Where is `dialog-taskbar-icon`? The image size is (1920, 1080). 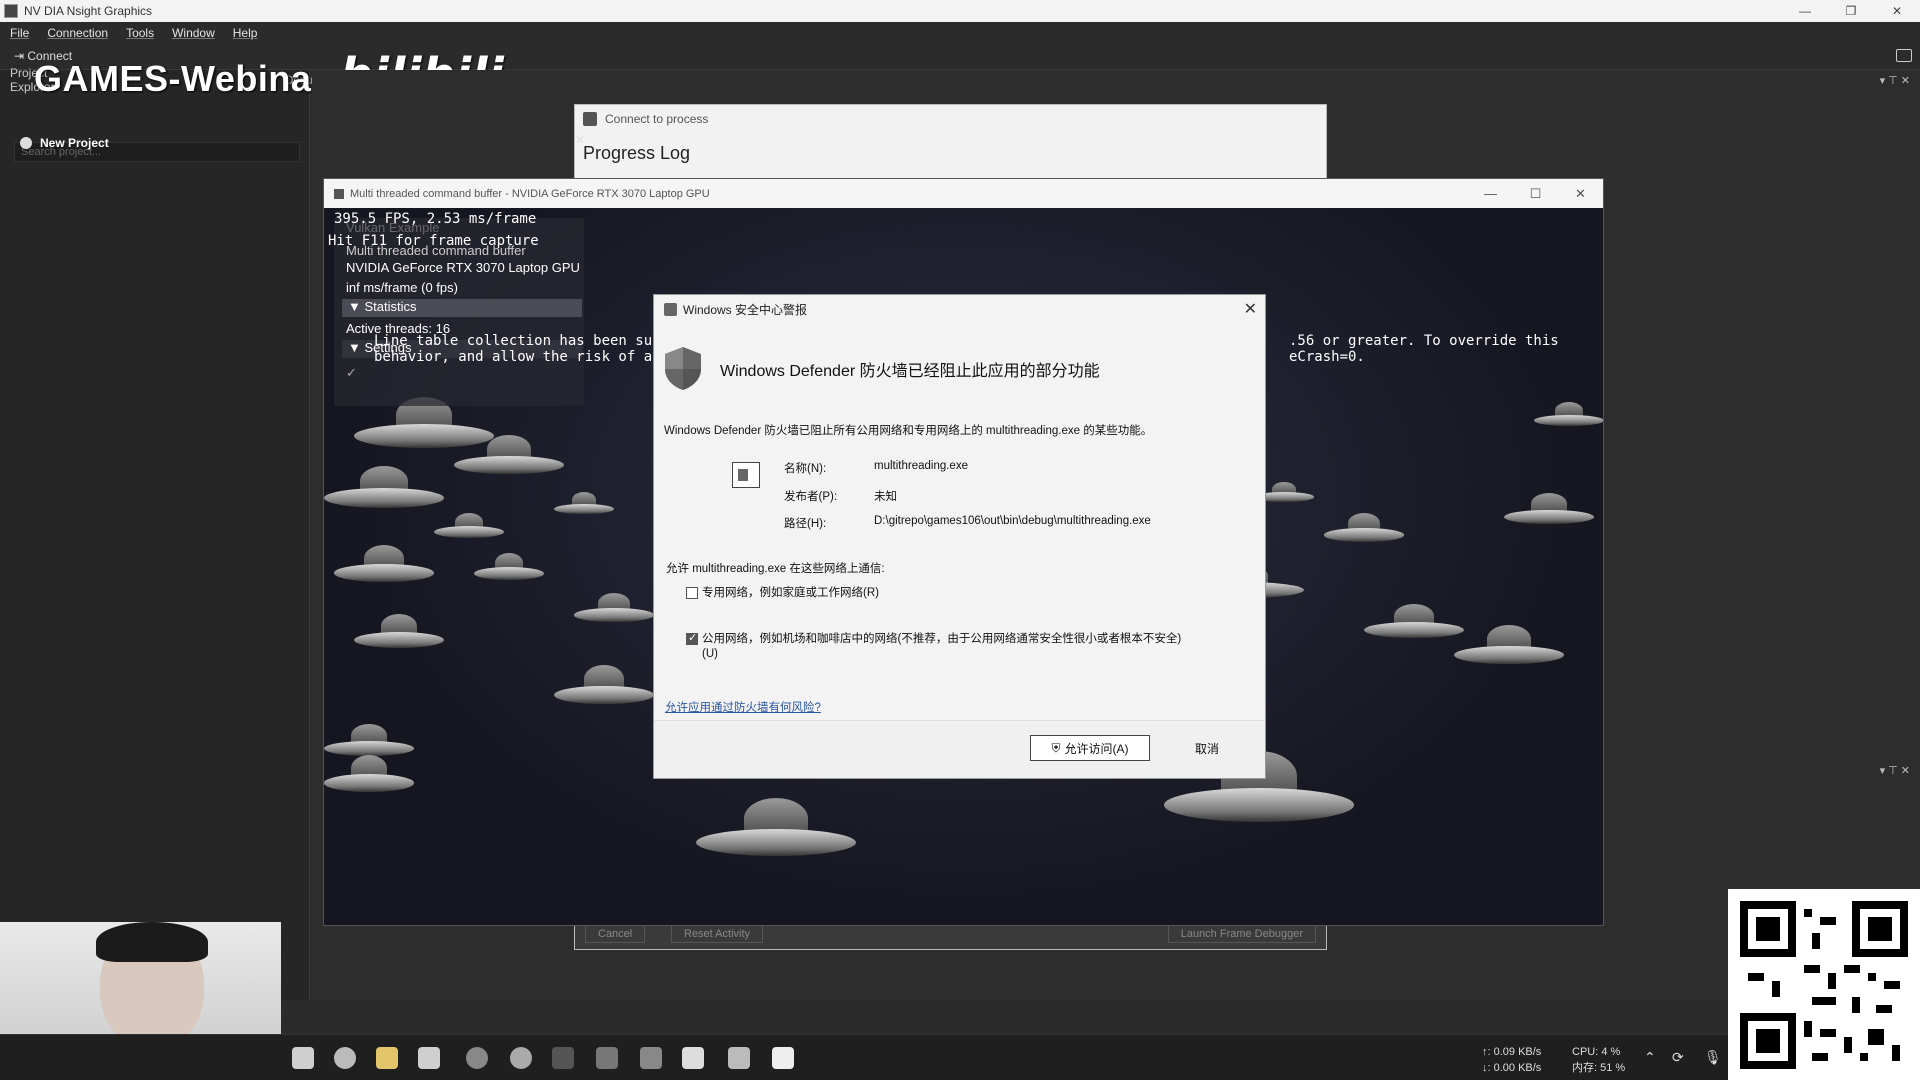 dialog-taskbar-icon is located at coordinates (783, 1058).